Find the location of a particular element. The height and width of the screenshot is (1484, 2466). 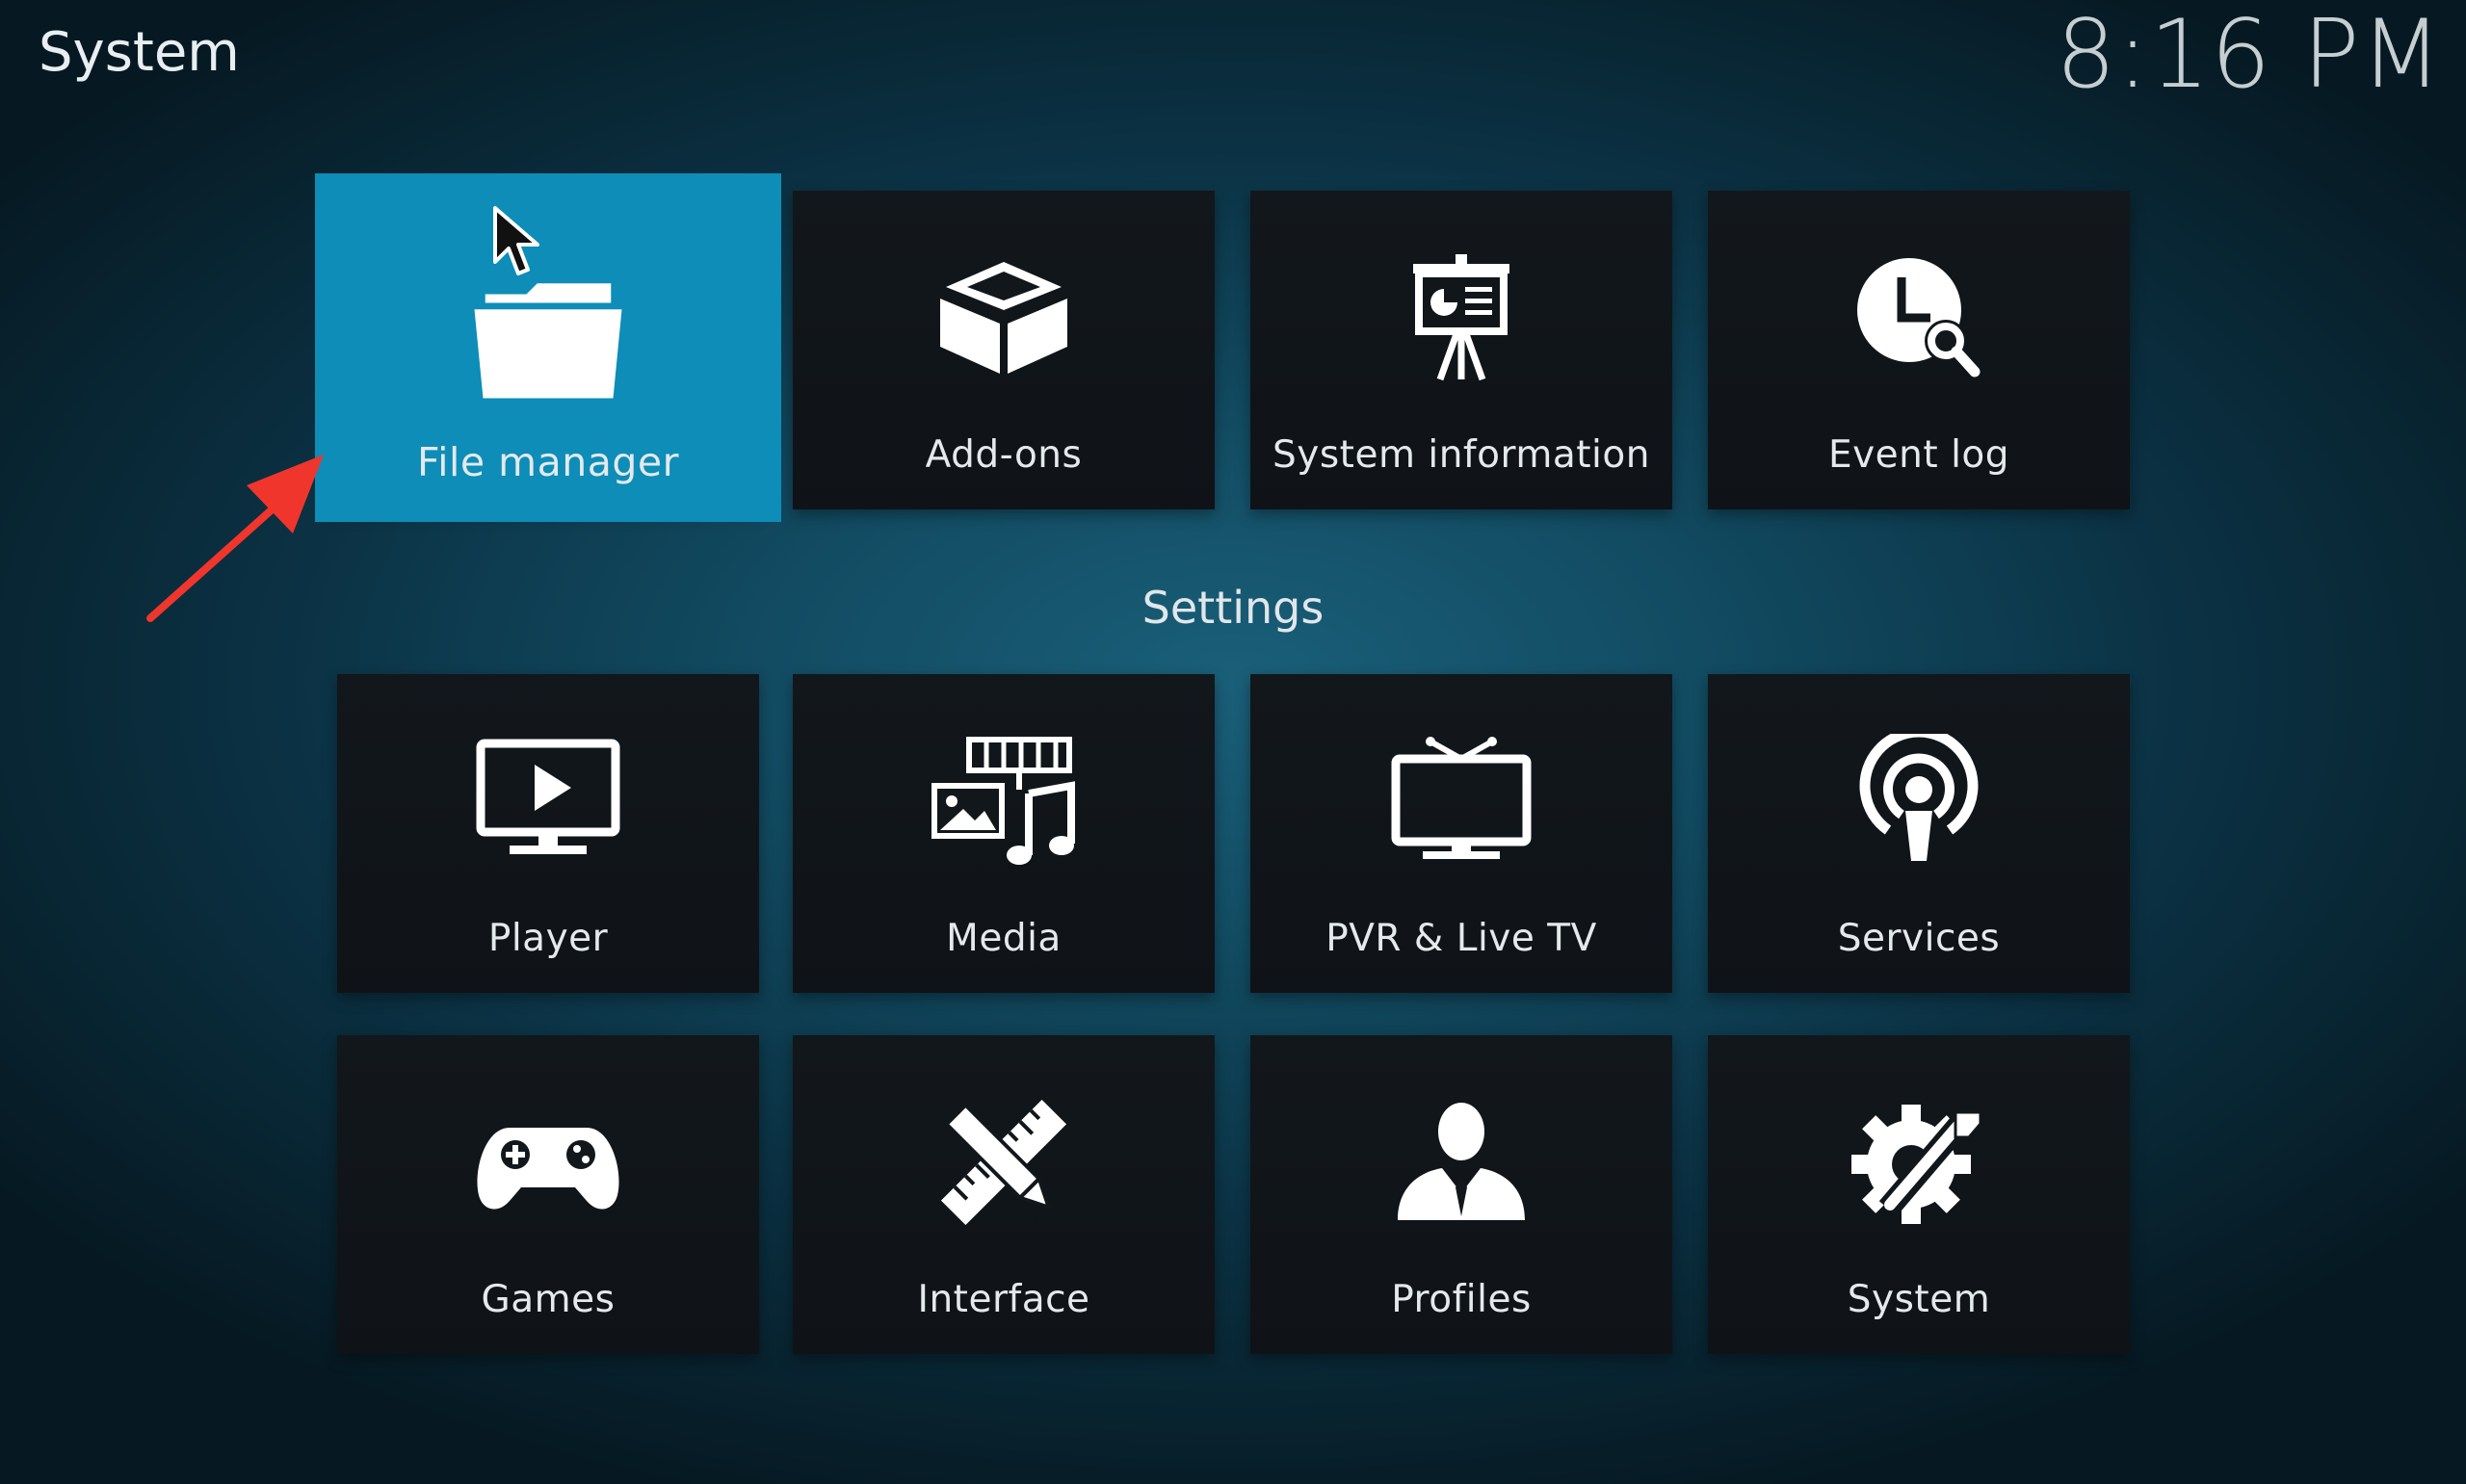

tile-label: Add-ons is located at coordinates (1004, 455).